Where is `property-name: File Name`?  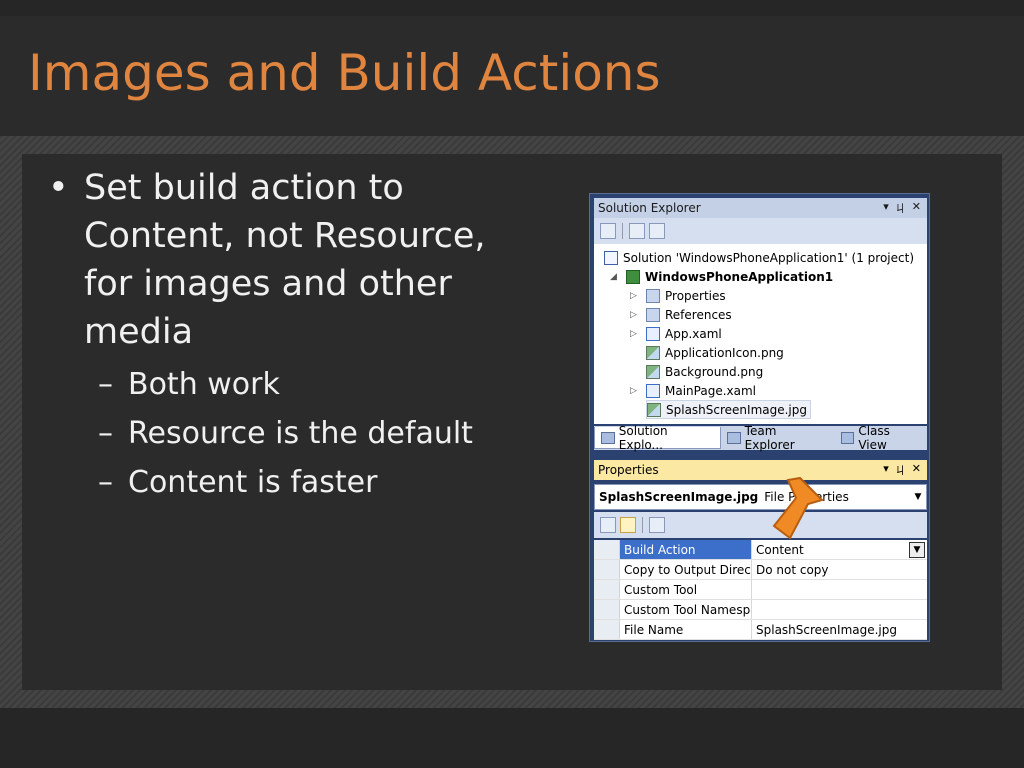 property-name: File Name is located at coordinates (686, 629).